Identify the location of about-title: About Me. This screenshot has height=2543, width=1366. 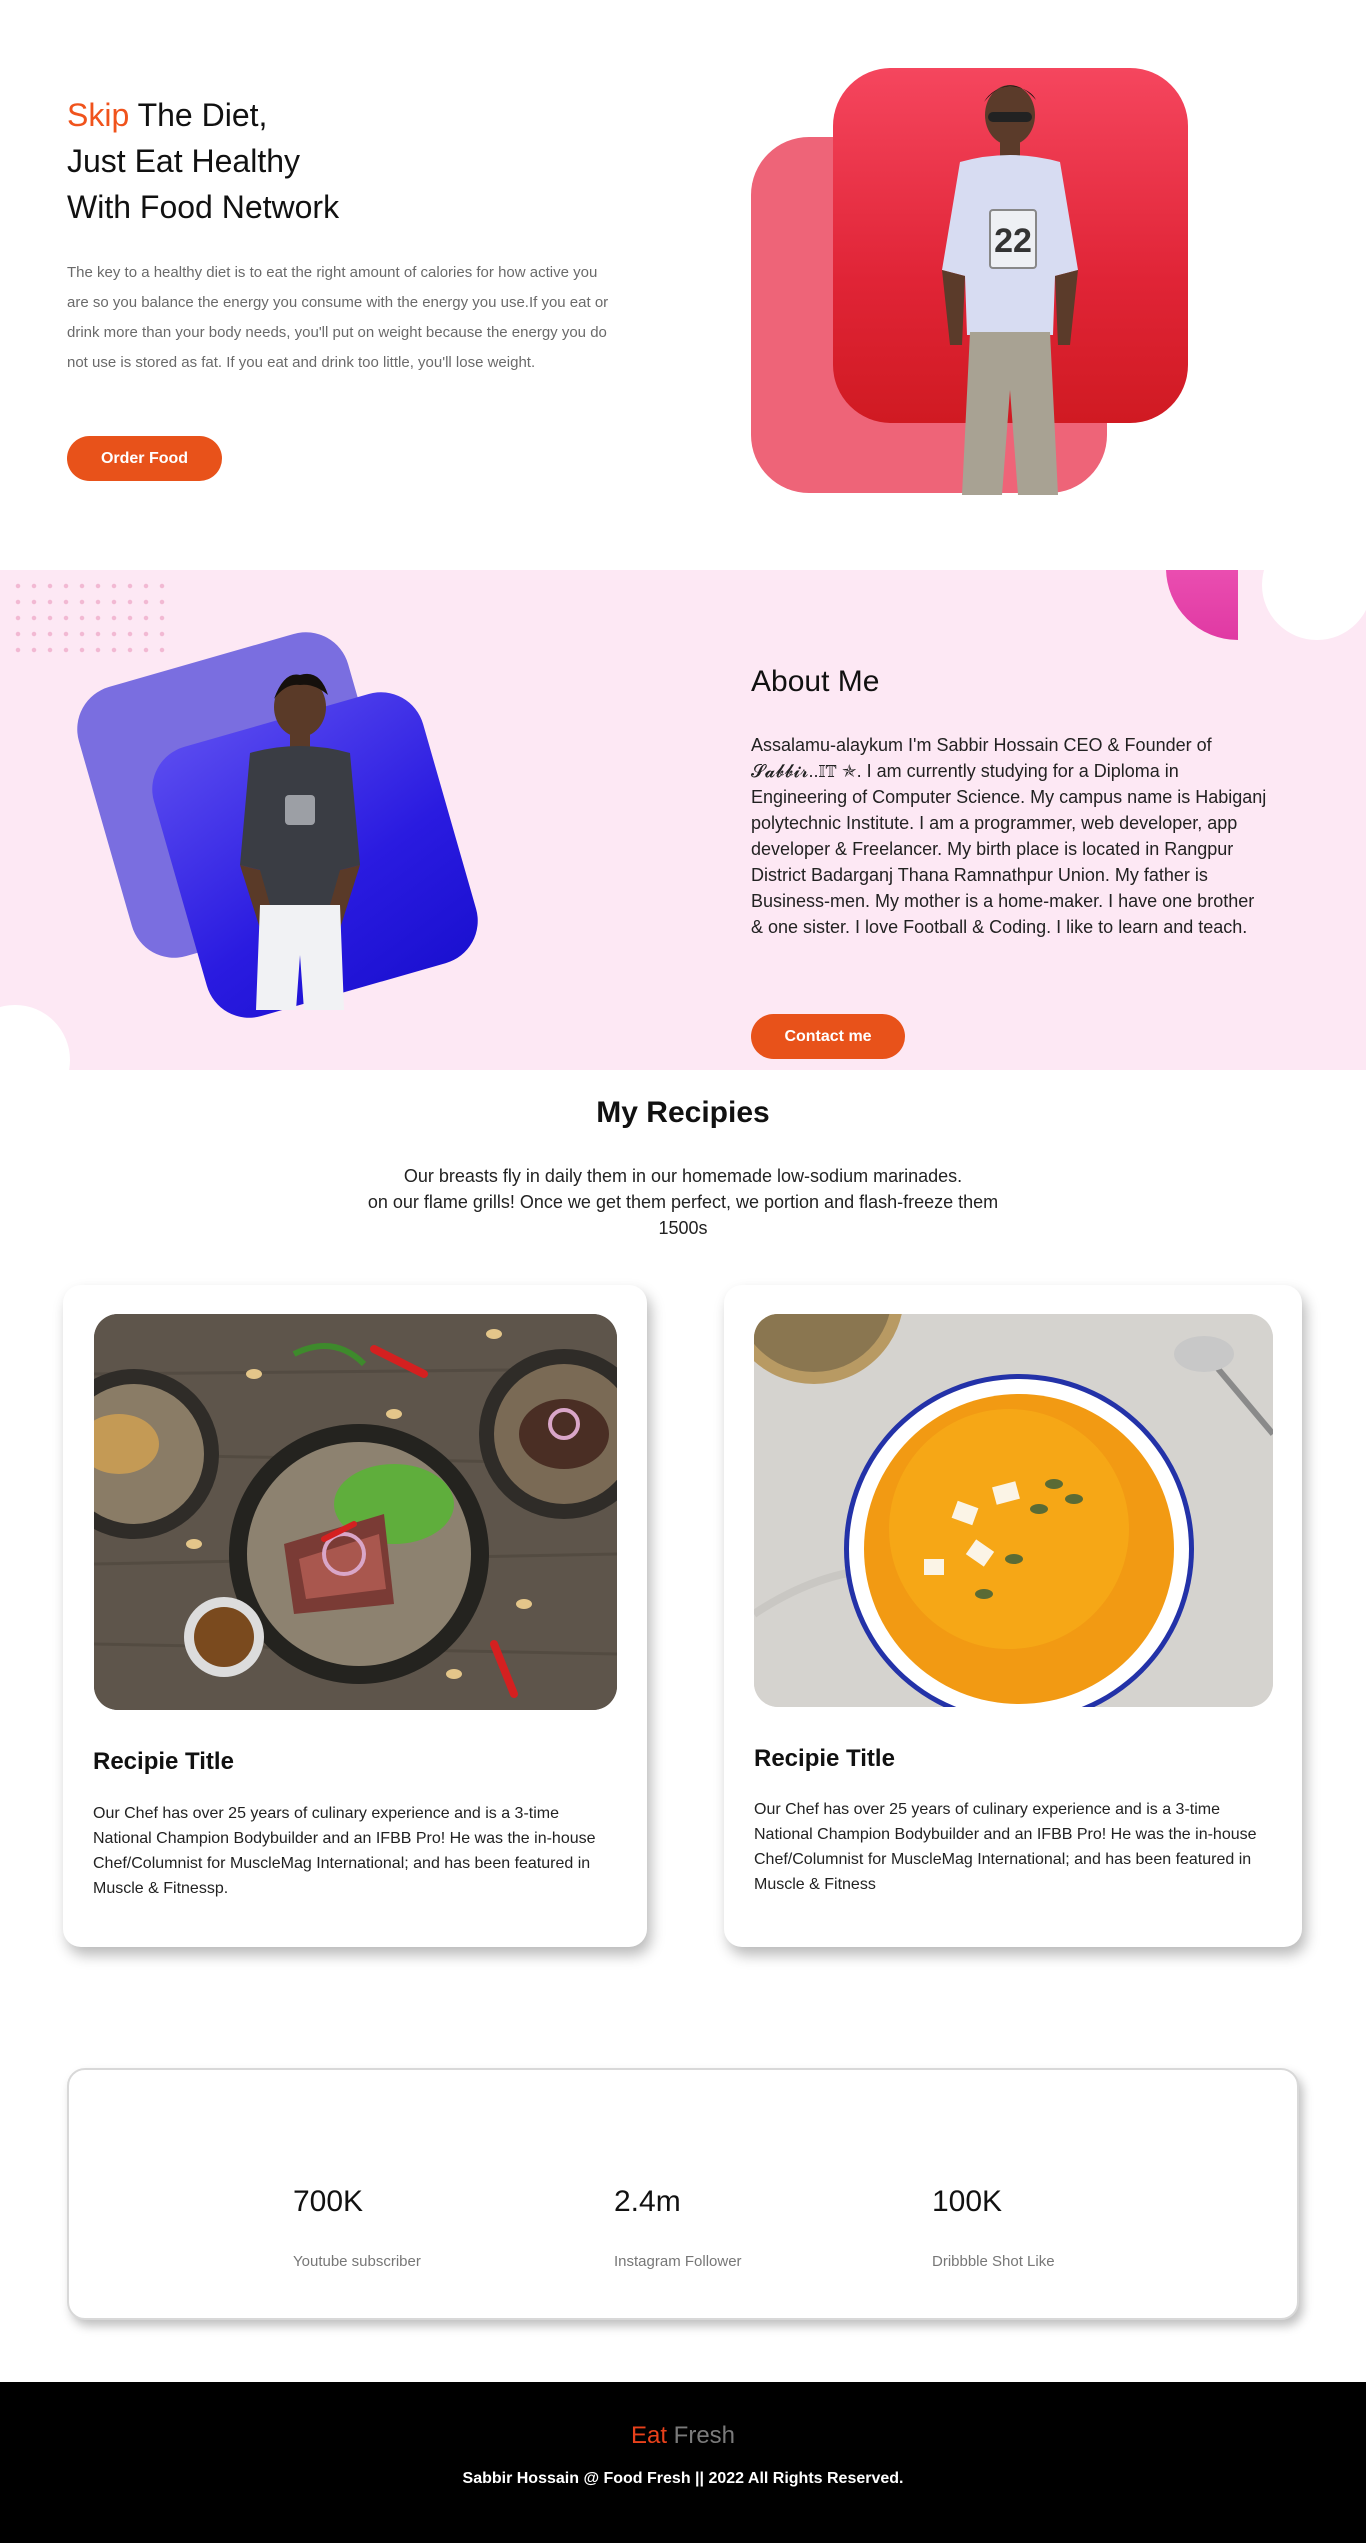
(815, 681).